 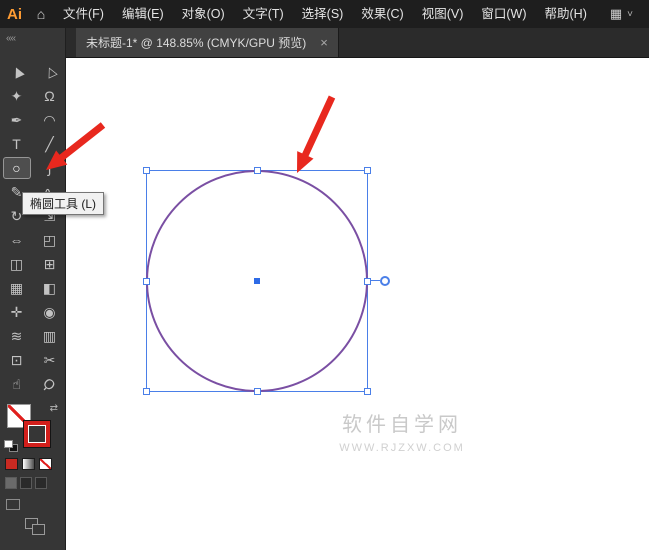 I want to click on edit-toolbar-button, so click(x=36, y=527).